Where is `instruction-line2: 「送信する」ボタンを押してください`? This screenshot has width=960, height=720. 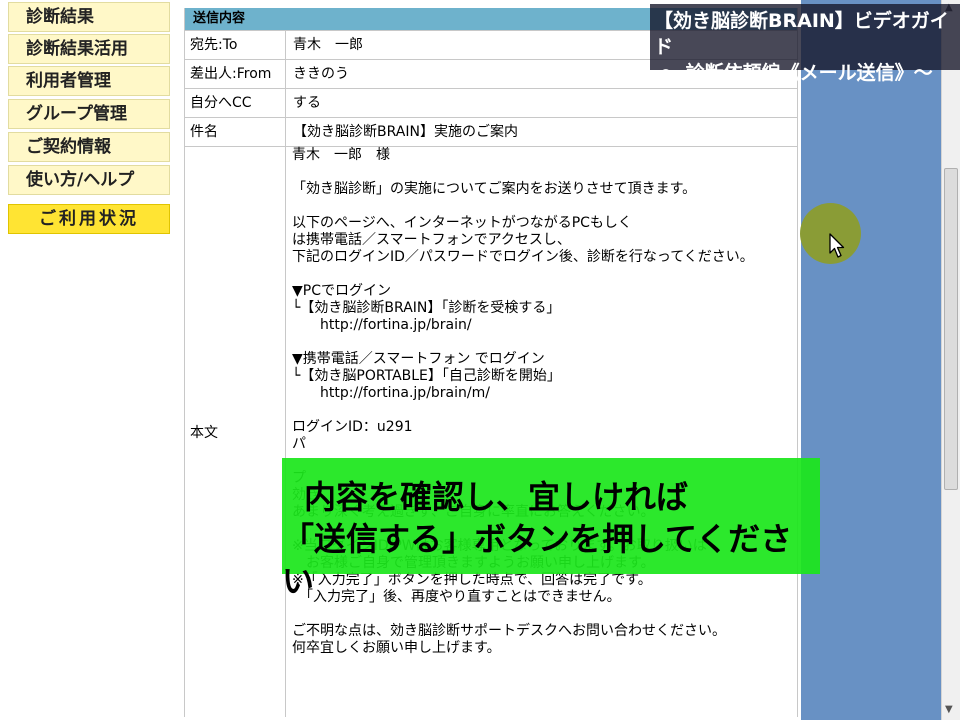
instruction-line2: 「送信する」ボタンを押してください is located at coordinates (537, 560).